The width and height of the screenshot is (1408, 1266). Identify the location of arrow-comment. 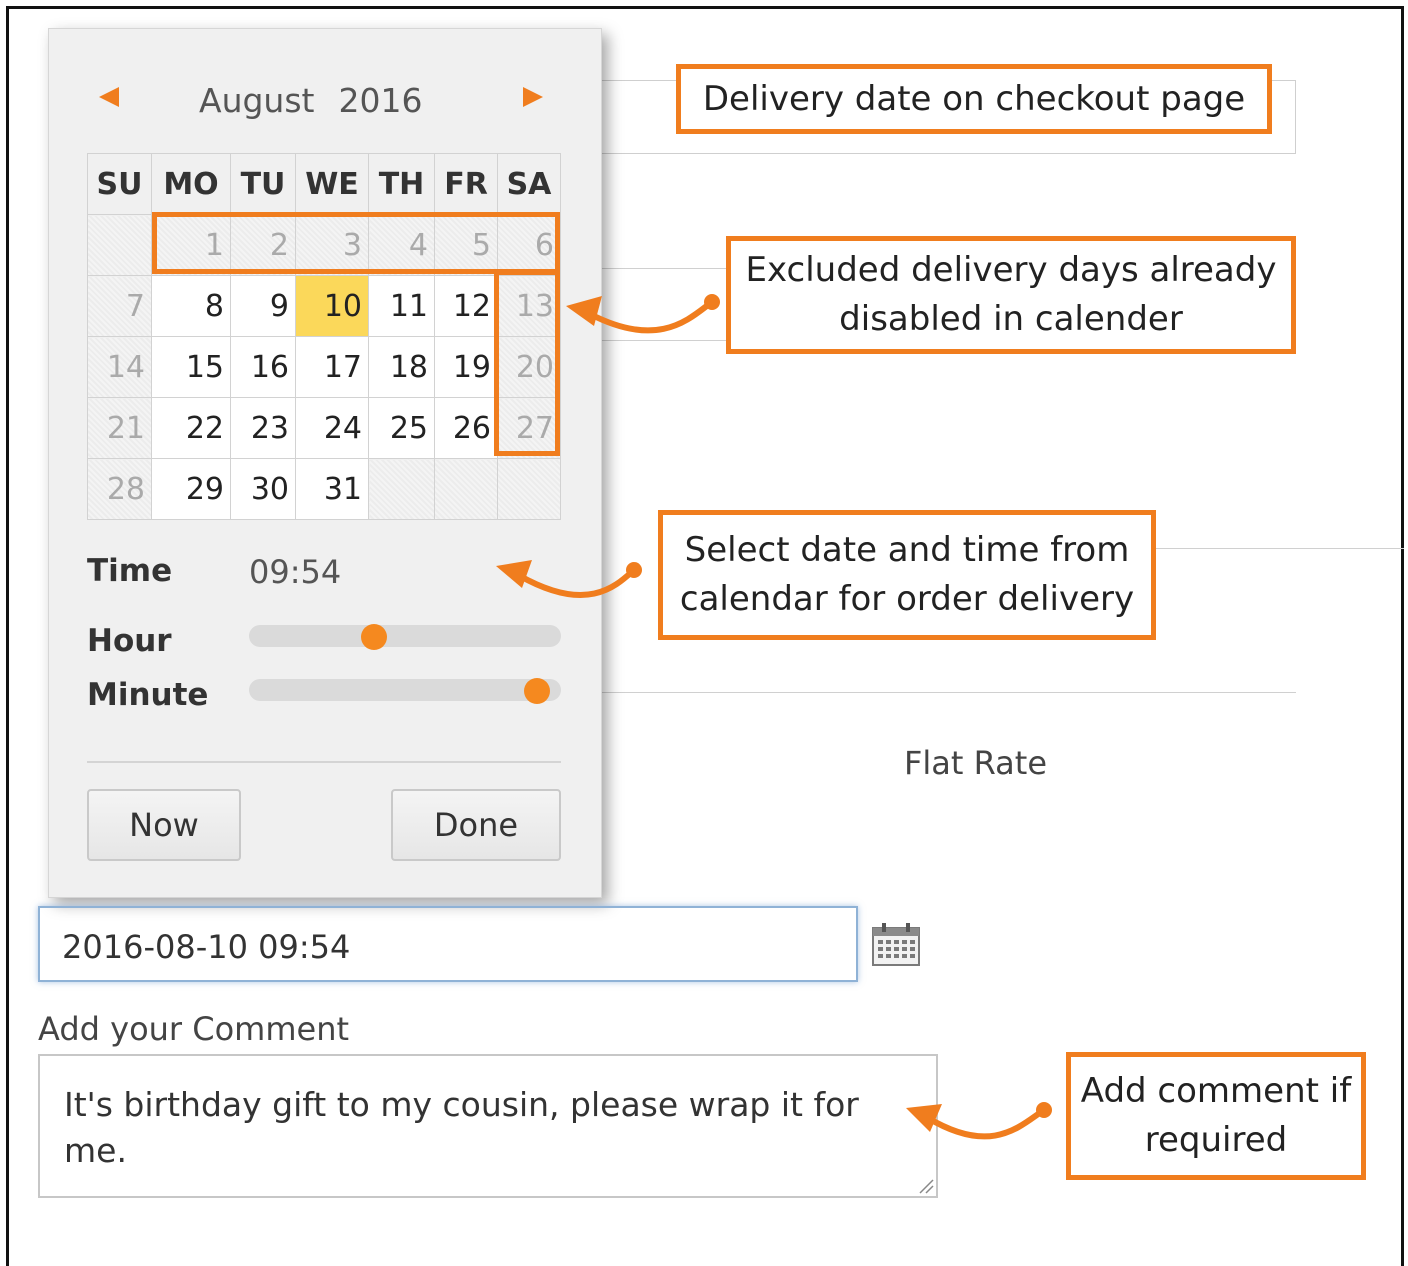
(986, 1123).